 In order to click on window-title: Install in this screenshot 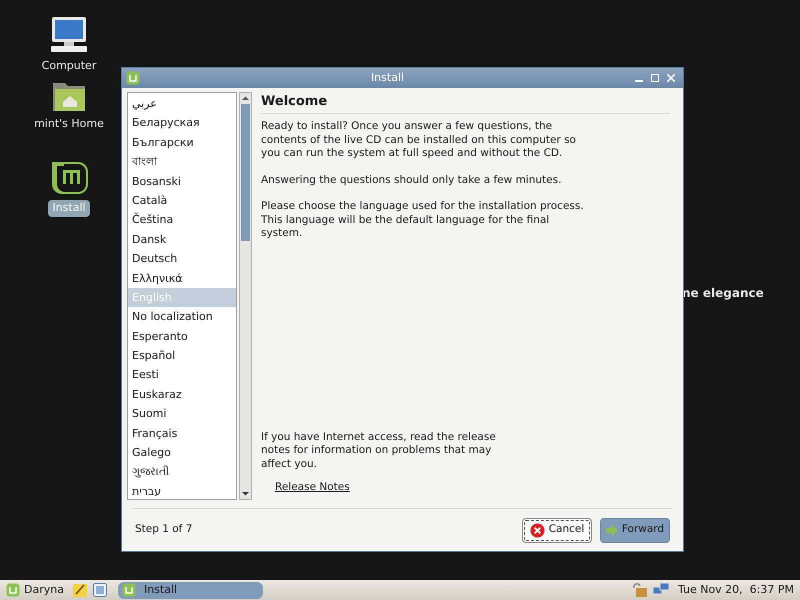, I will do `click(388, 78)`.